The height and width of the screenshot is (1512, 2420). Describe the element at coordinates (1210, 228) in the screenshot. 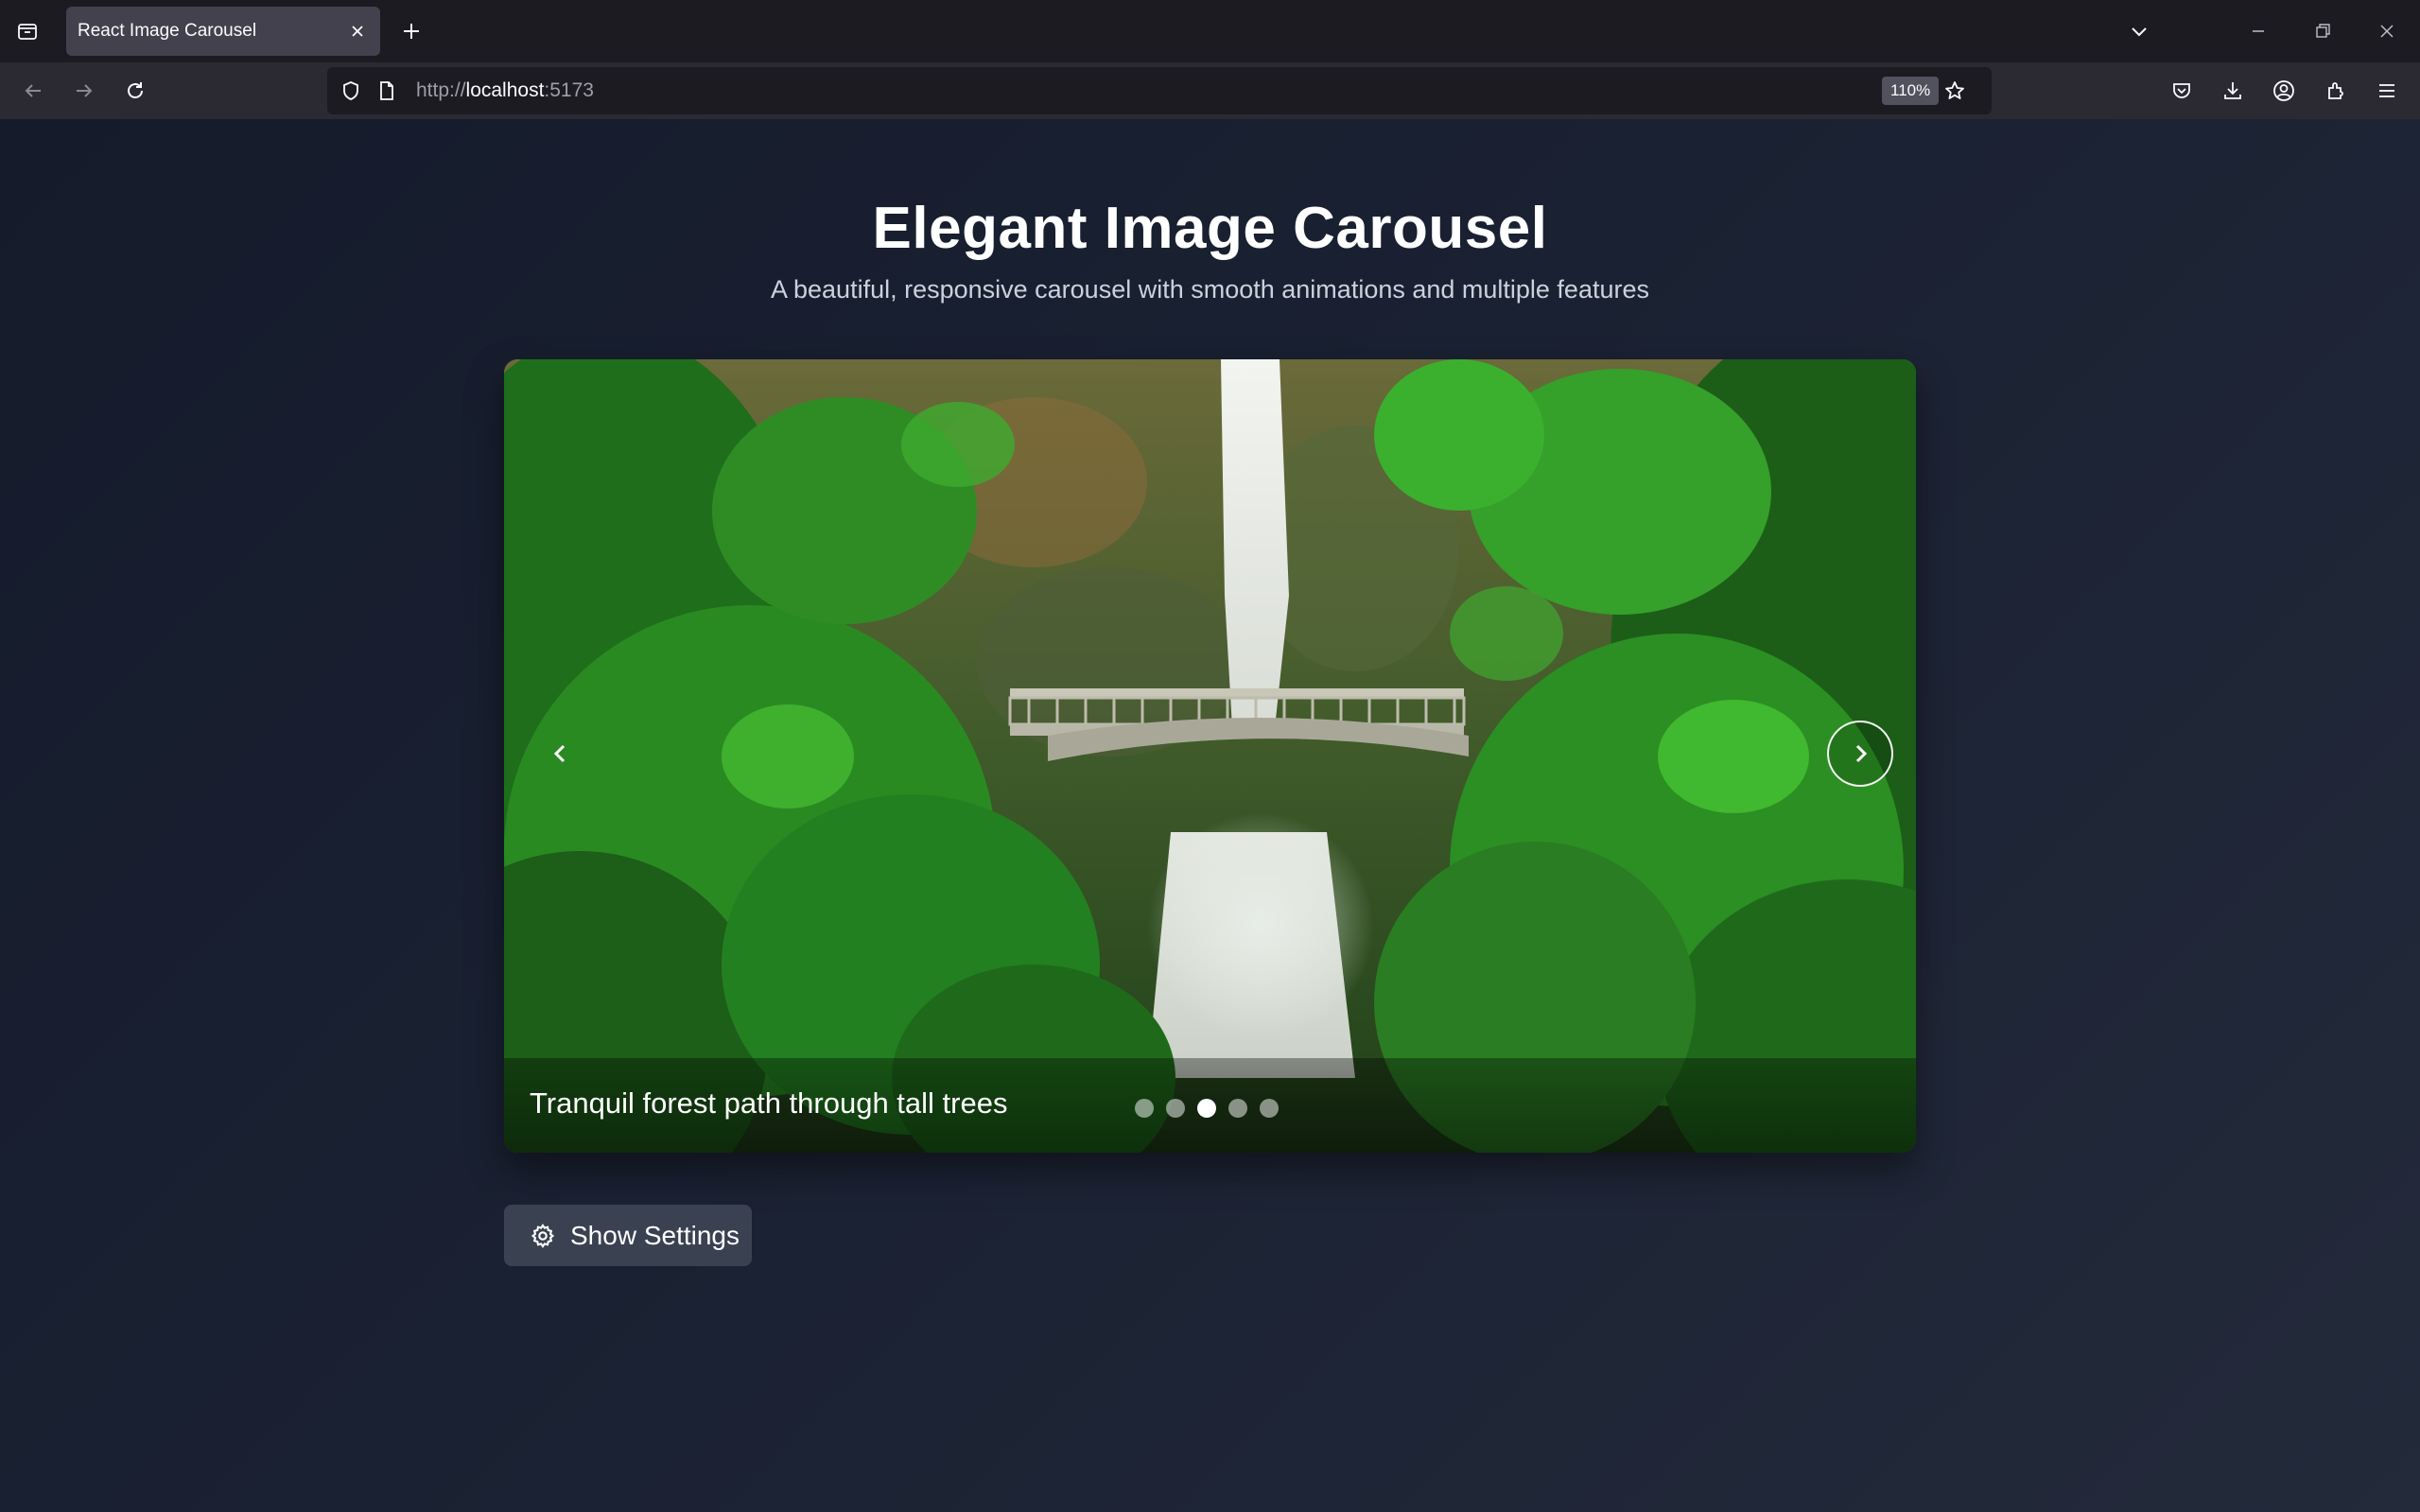

I see `page-title: Elegant Image Carousel` at that location.